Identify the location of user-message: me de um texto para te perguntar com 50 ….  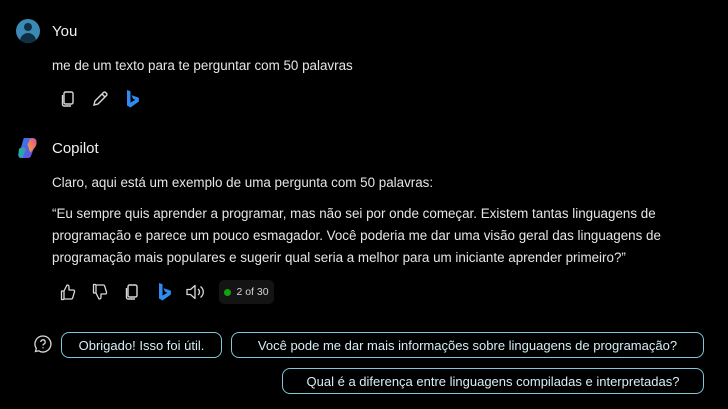
(202, 65).